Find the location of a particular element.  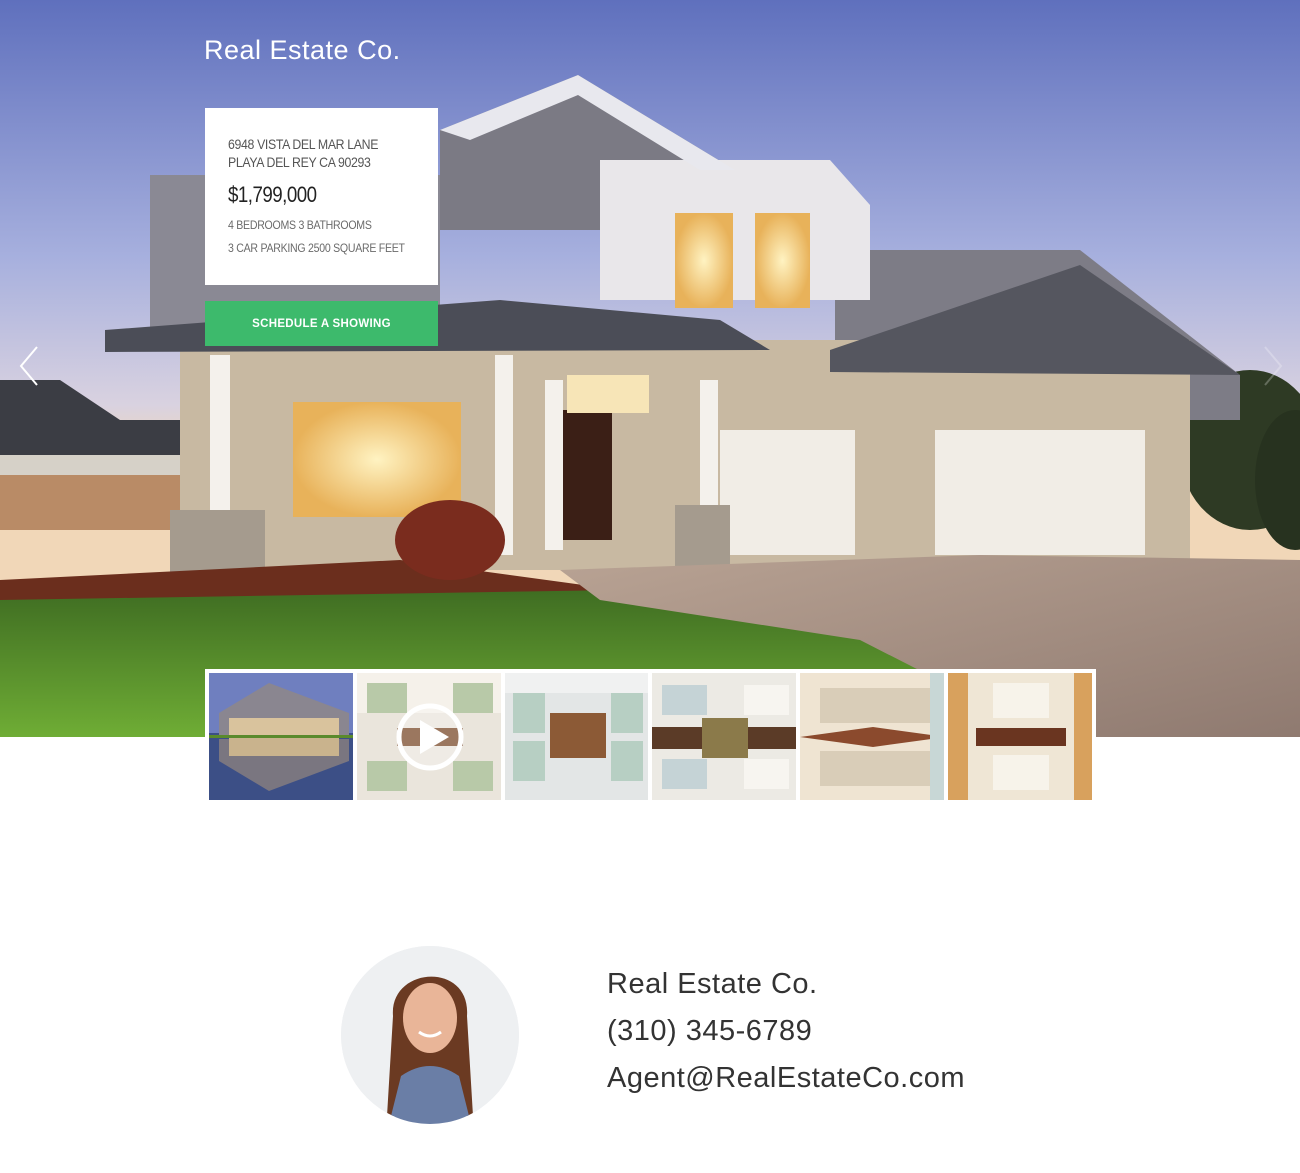

address-line-1: 6948 VISTA DEL MAR LANE is located at coordinates (303, 144).